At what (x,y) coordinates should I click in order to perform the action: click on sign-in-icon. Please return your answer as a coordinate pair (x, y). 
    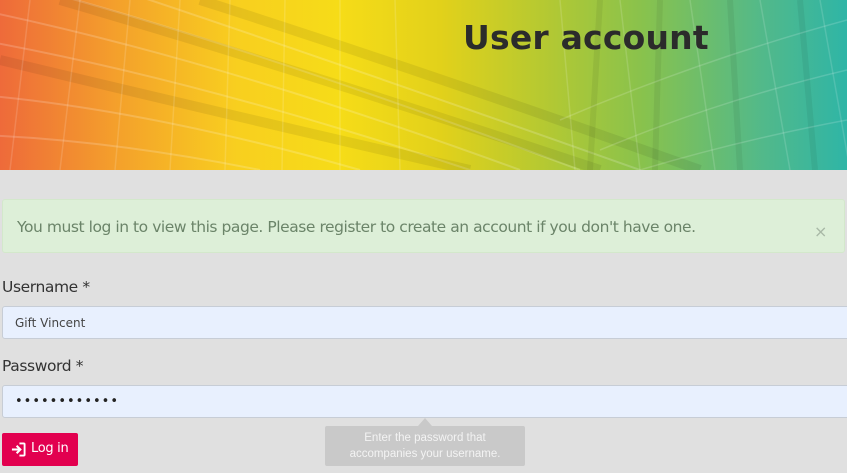
    Looking at the image, I should click on (18, 449).